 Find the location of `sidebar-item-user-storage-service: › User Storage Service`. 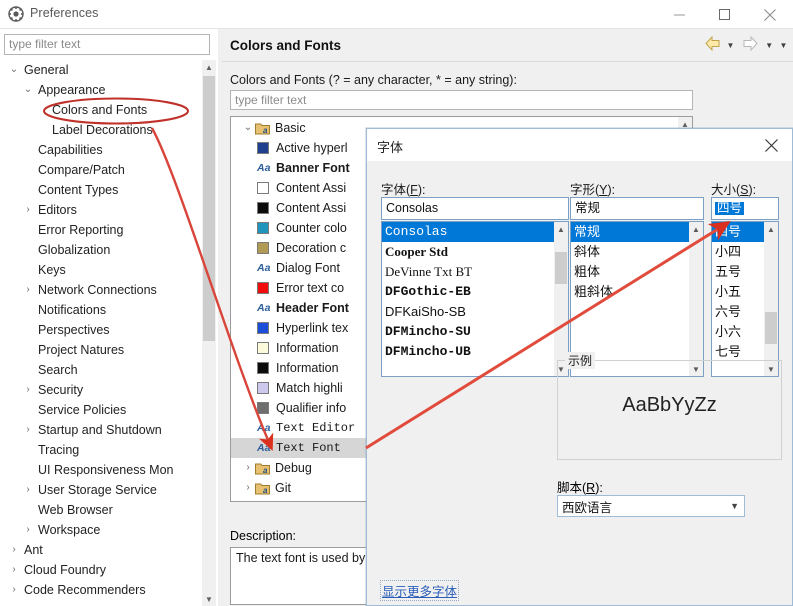

sidebar-item-user-storage-service: › User Storage Service is located at coordinates (109, 490).